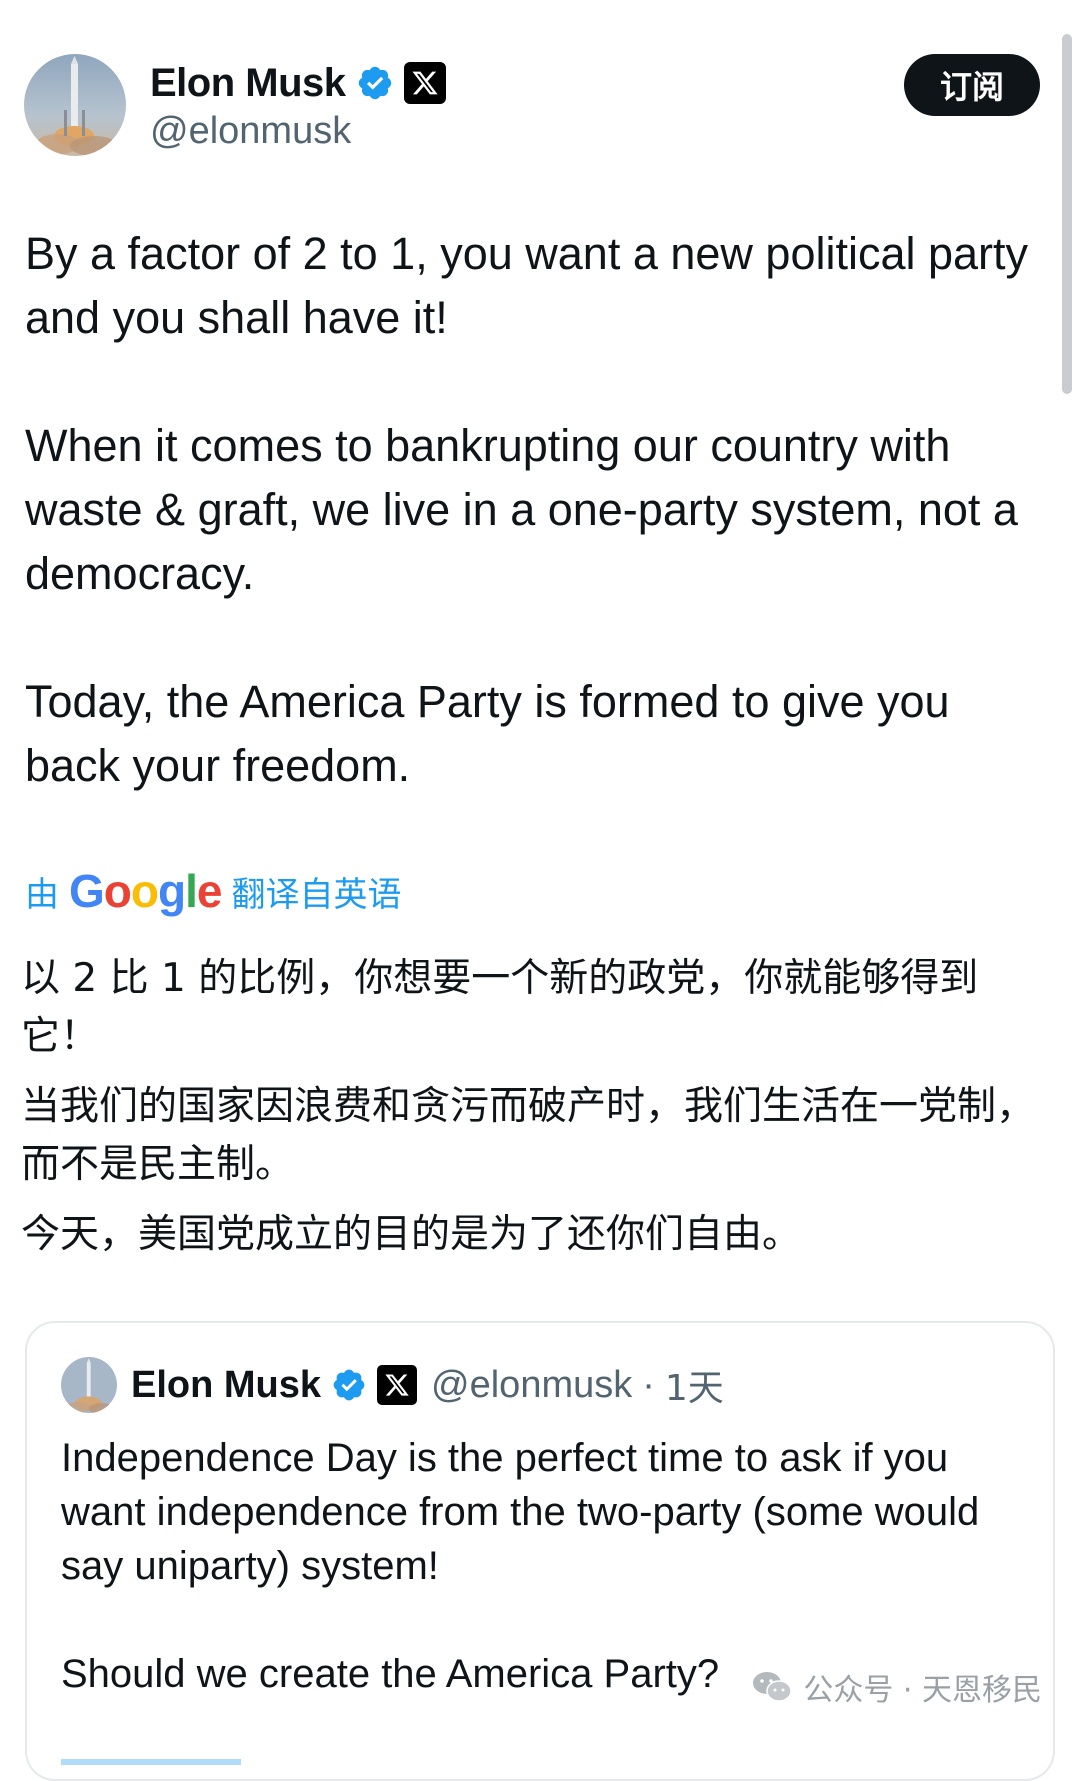 Image resolution: width=1080 pixels, height=1781 pixels. I want to click on subscribe-button: 订阅, so click(972, 85).